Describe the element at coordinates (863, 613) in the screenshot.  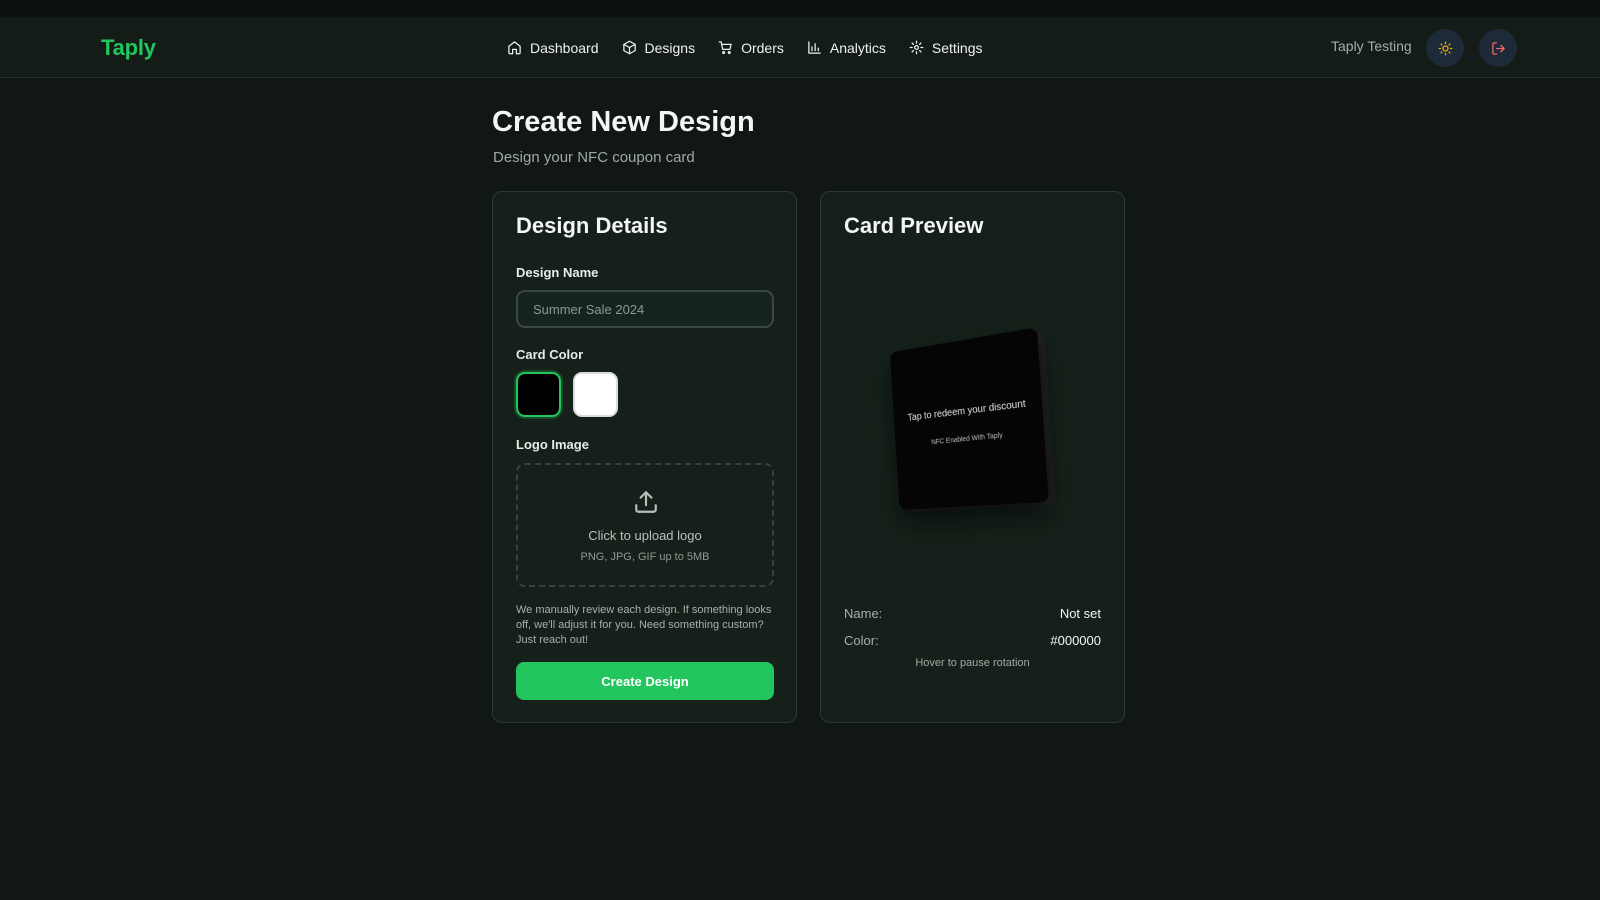
I see `preview-name-label: Name:` at that location.